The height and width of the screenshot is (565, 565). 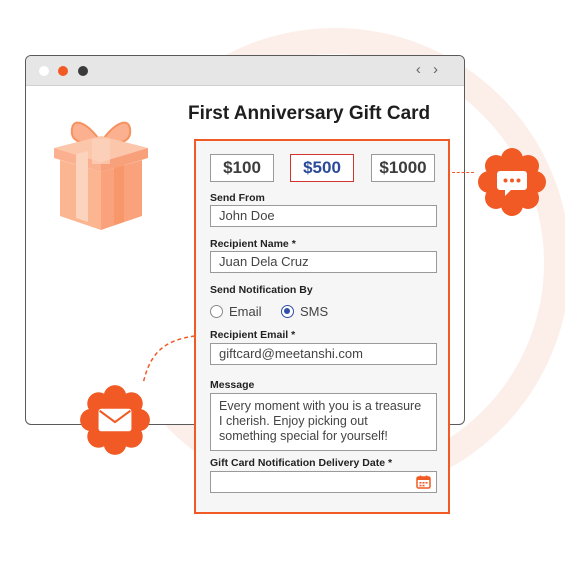 What do you see at coordinates (245, 311) in the screenshot?
I see `email-radio-label: Email` at bounding box center [245, 311].